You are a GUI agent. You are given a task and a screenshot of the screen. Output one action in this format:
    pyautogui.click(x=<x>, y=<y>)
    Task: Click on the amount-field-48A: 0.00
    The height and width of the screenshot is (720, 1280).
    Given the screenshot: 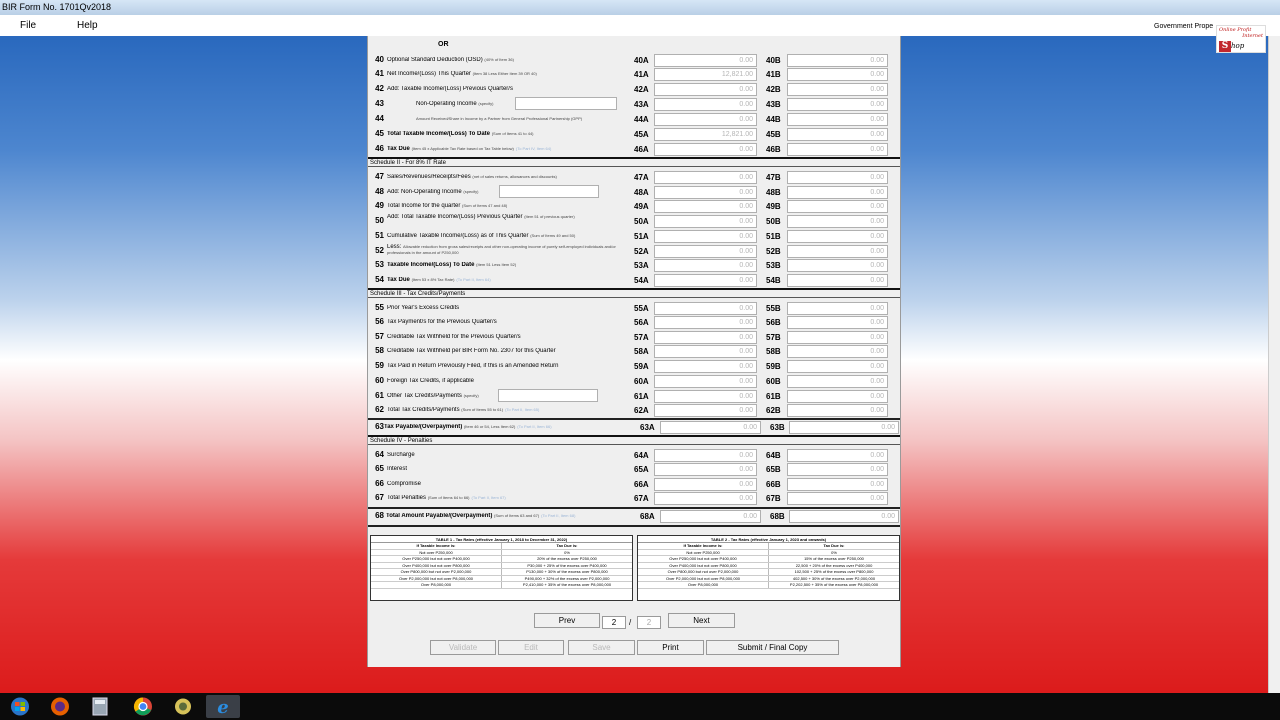 What is the action you would take?
    pyautogui.click(x=705, y=192)
    